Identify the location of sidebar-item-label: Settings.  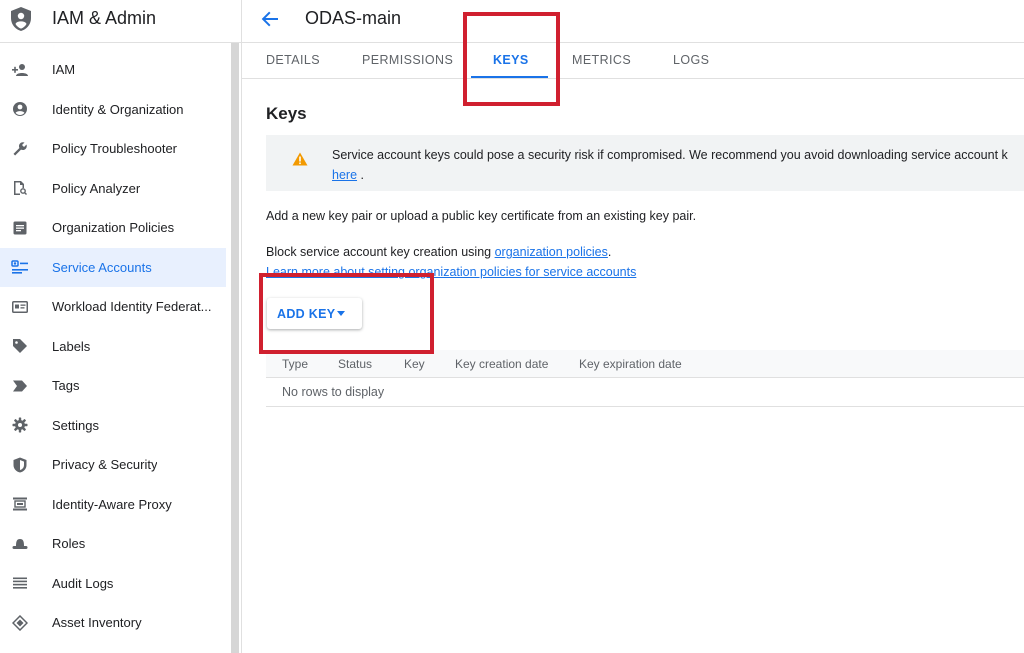
(75, 425).